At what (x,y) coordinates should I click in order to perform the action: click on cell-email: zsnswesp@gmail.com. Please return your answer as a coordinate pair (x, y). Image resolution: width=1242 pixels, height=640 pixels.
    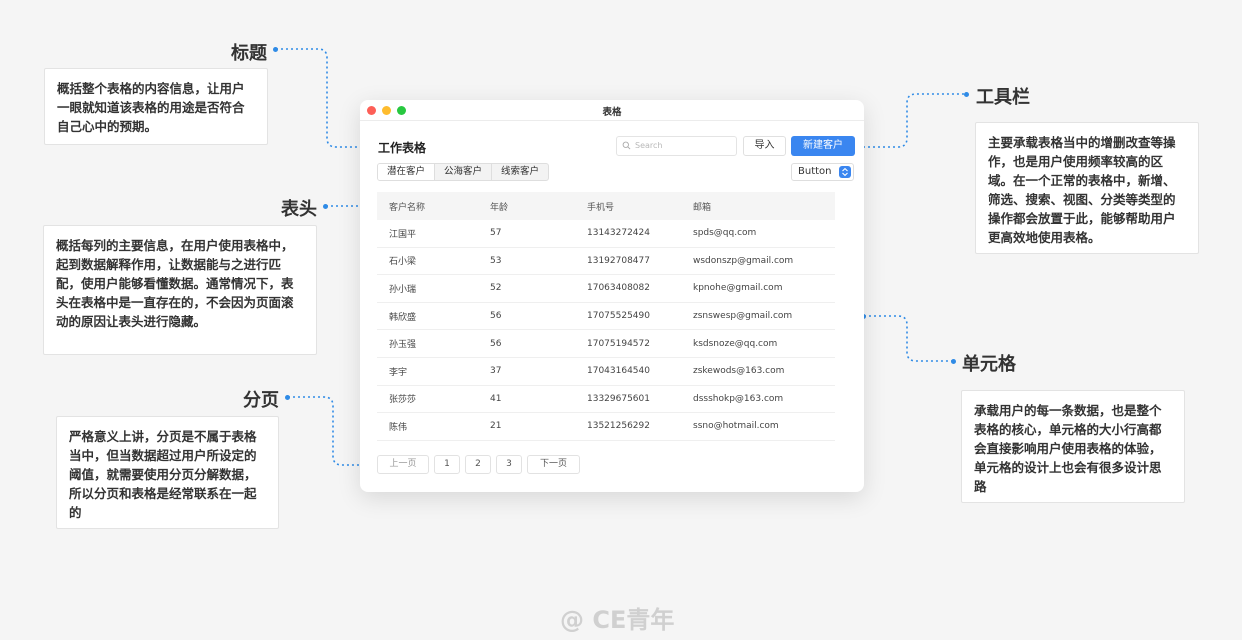
    Looking at the image, I should click on (743, 316).